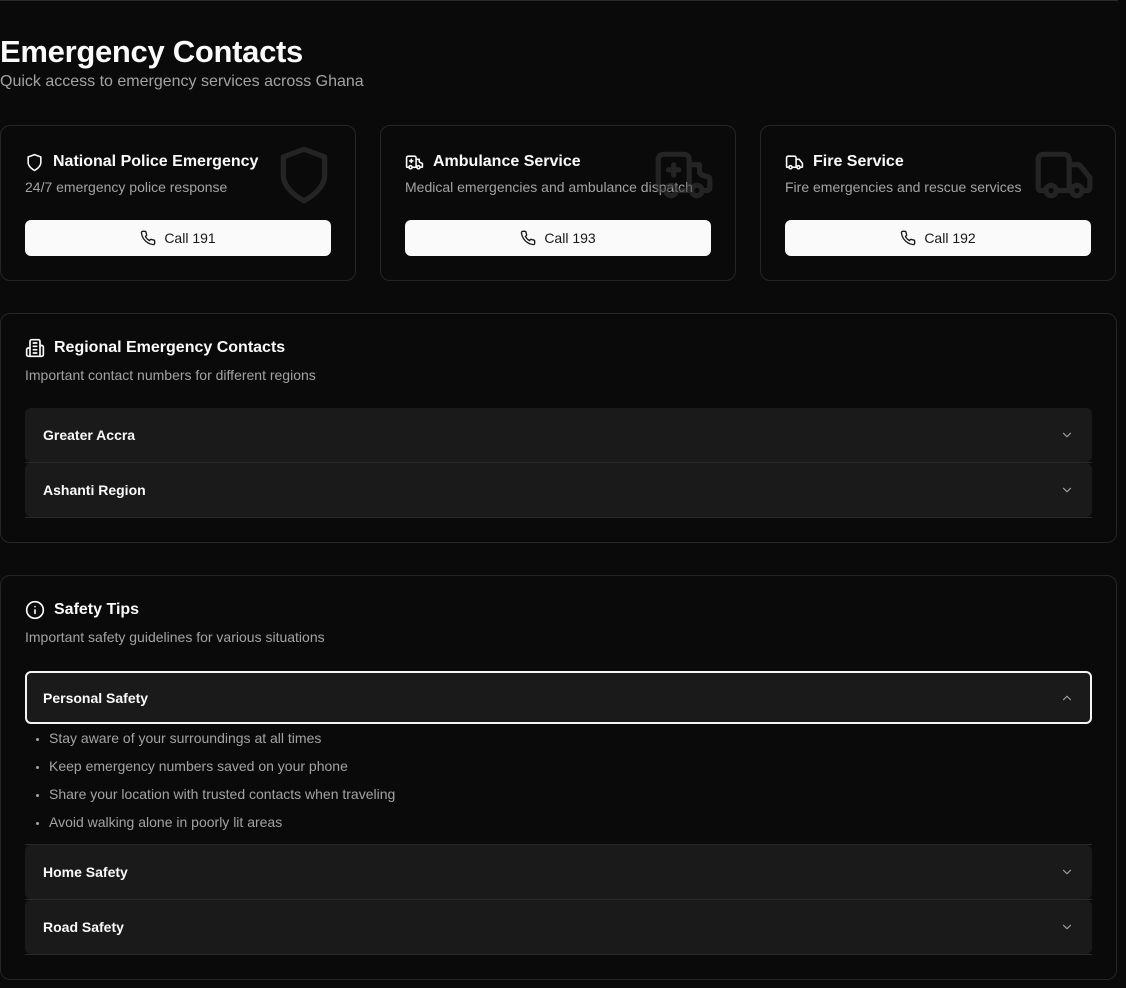 The width and height of the screenshot is (1126, 988). What do you see at coordinates (151, 51) in the screenshot?
I see `page-title: Emergency Contacts` at bounding box center [151, 51].